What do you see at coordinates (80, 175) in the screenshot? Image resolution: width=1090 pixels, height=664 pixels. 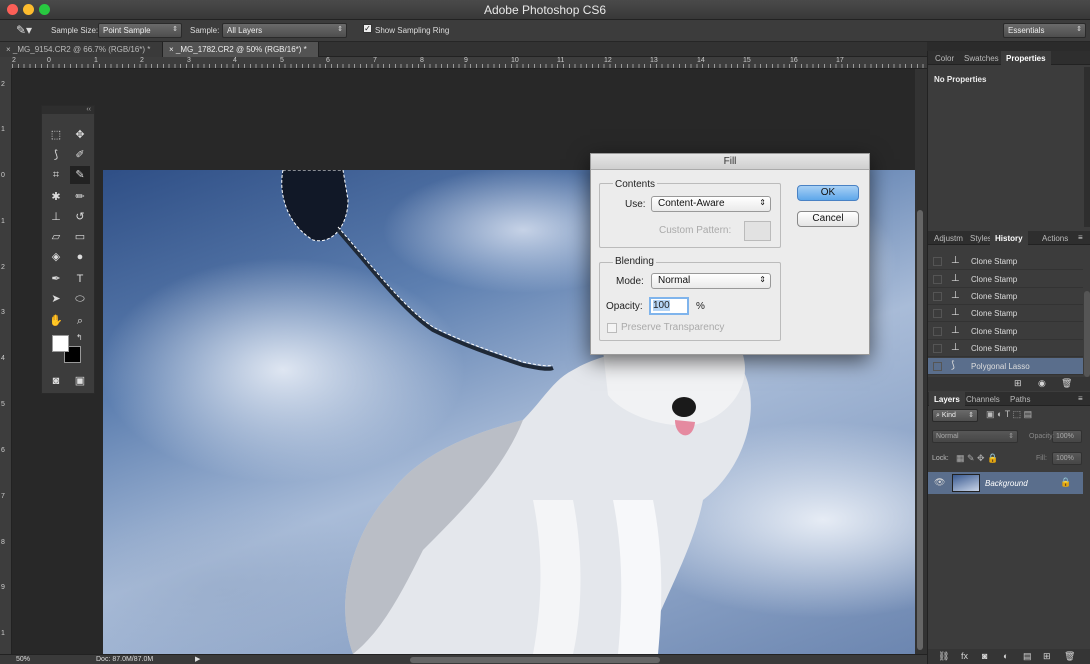 I see `eyedropper-tool-icon: ✎` at bounding box center [80, 175].